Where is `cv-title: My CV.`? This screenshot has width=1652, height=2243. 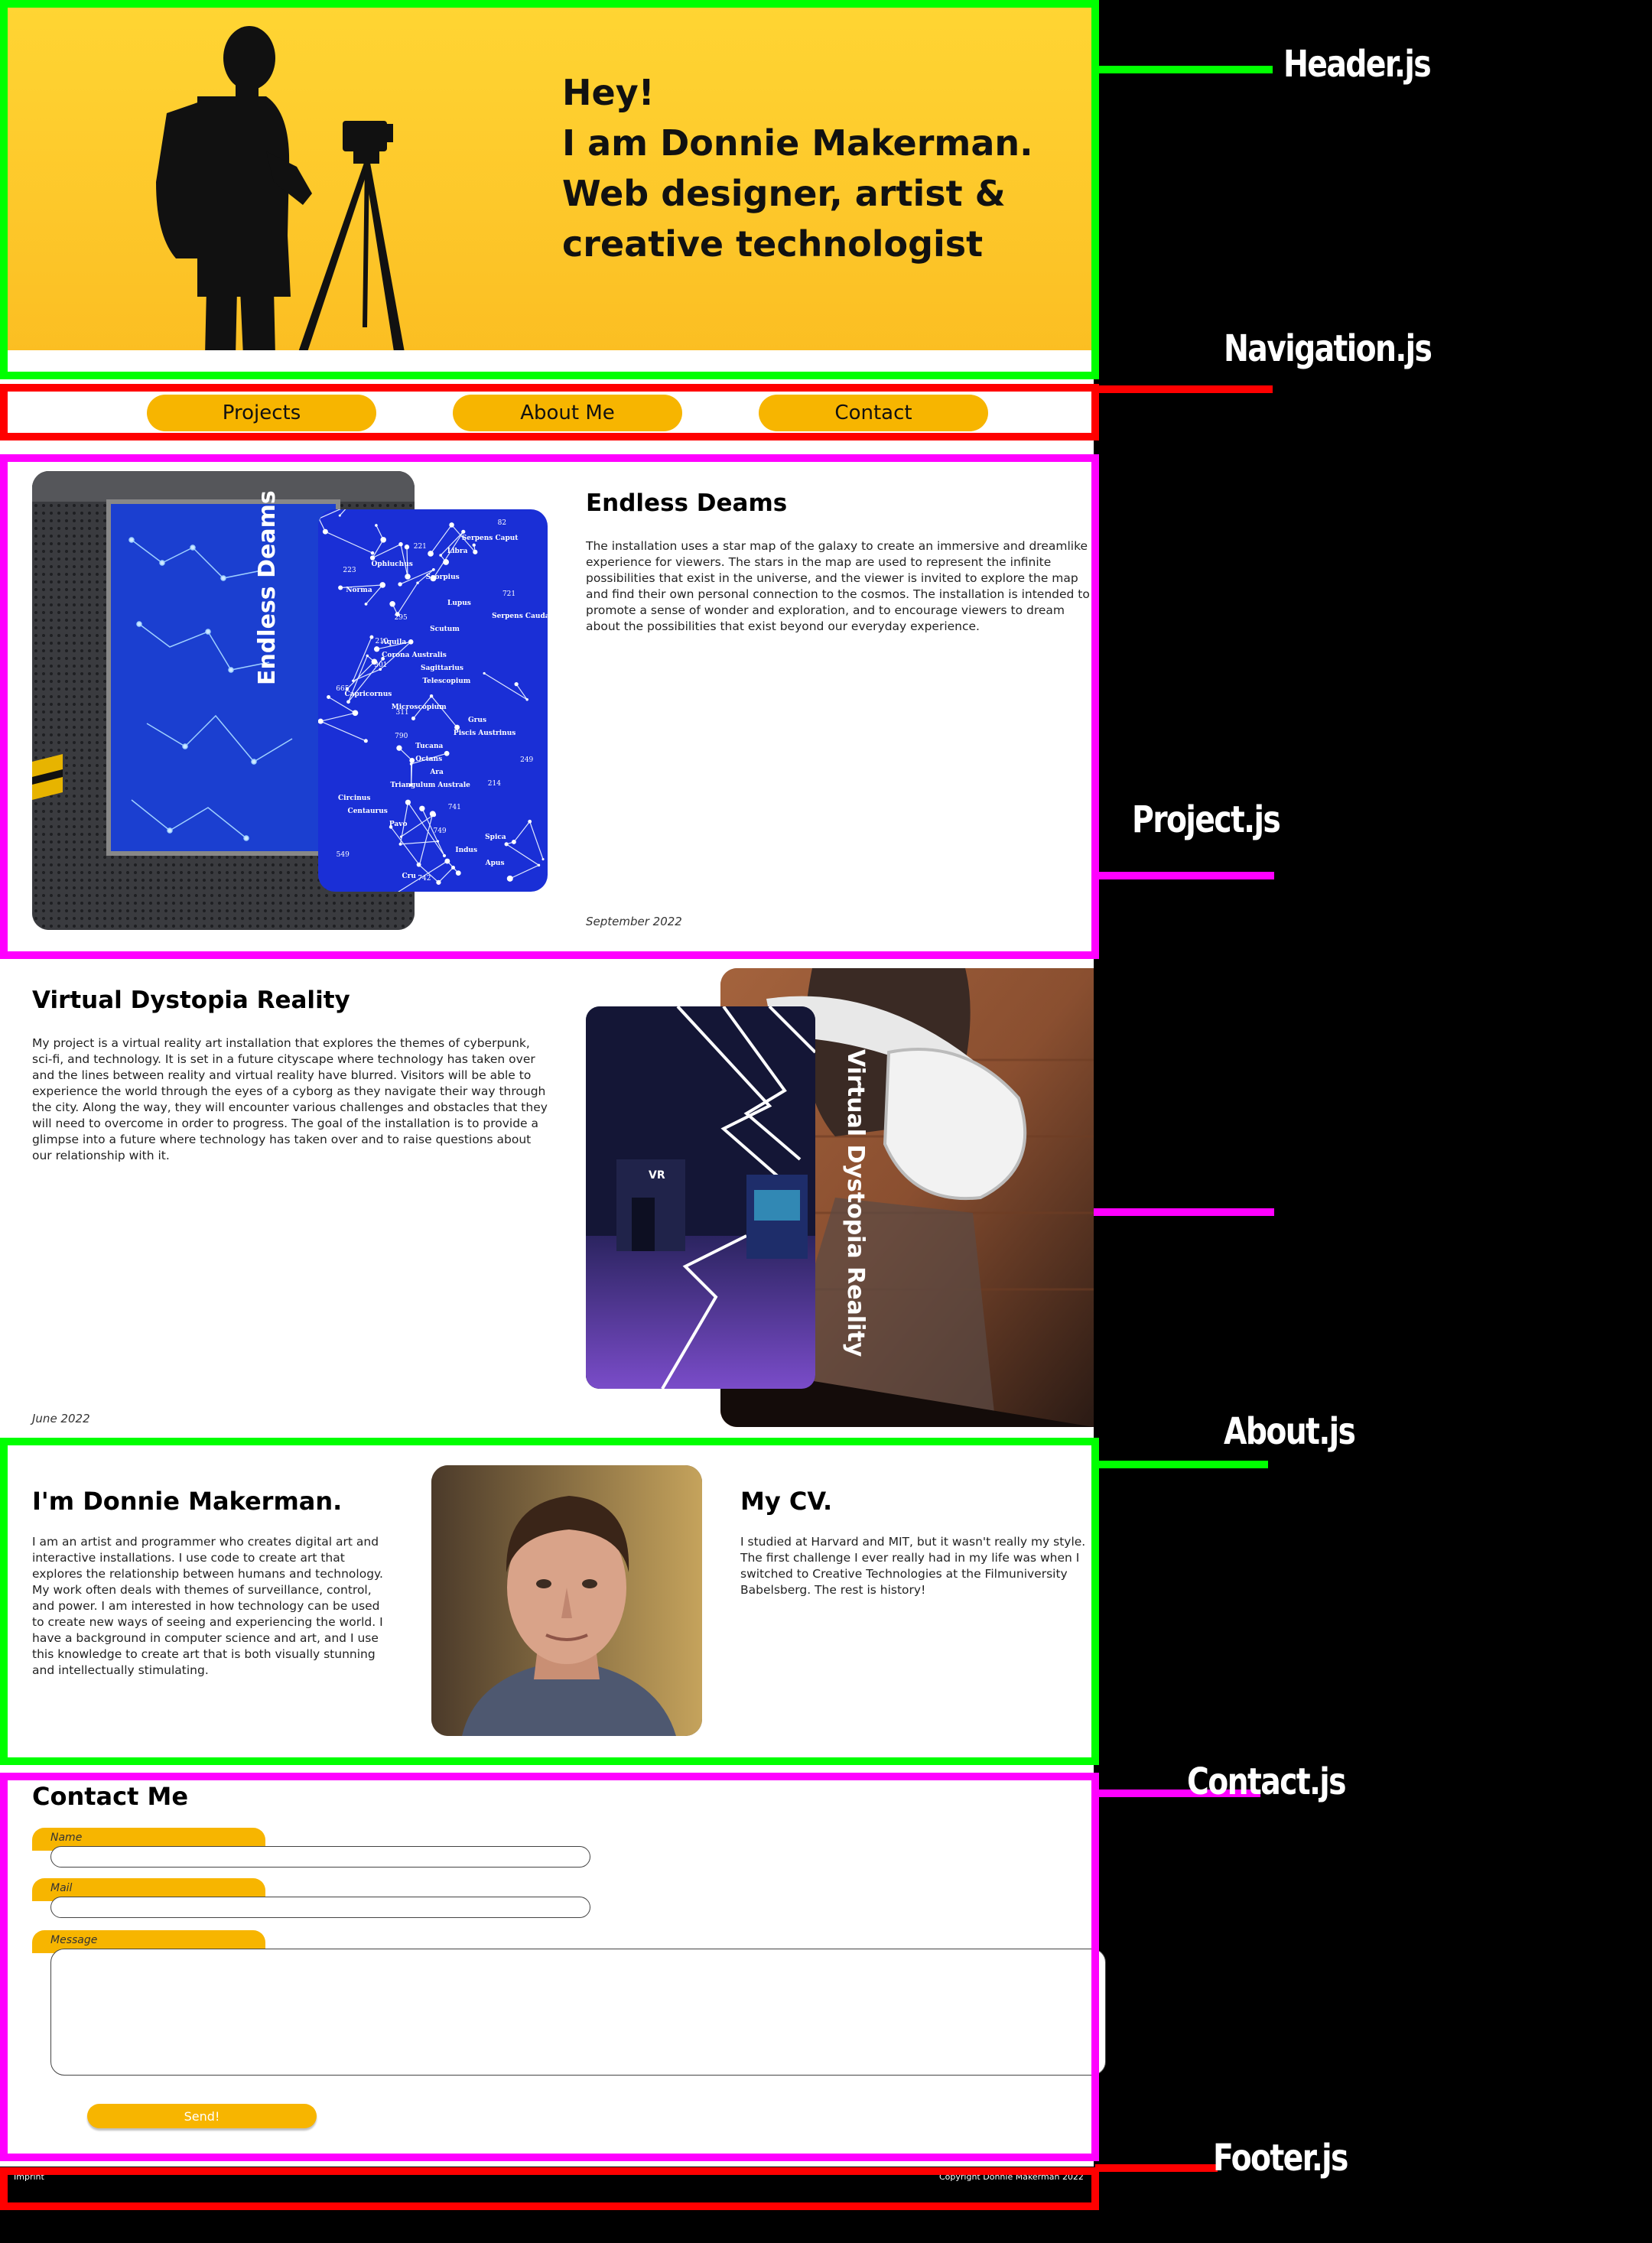
cv-title: My CV. is located at coordinates (786, 1501).